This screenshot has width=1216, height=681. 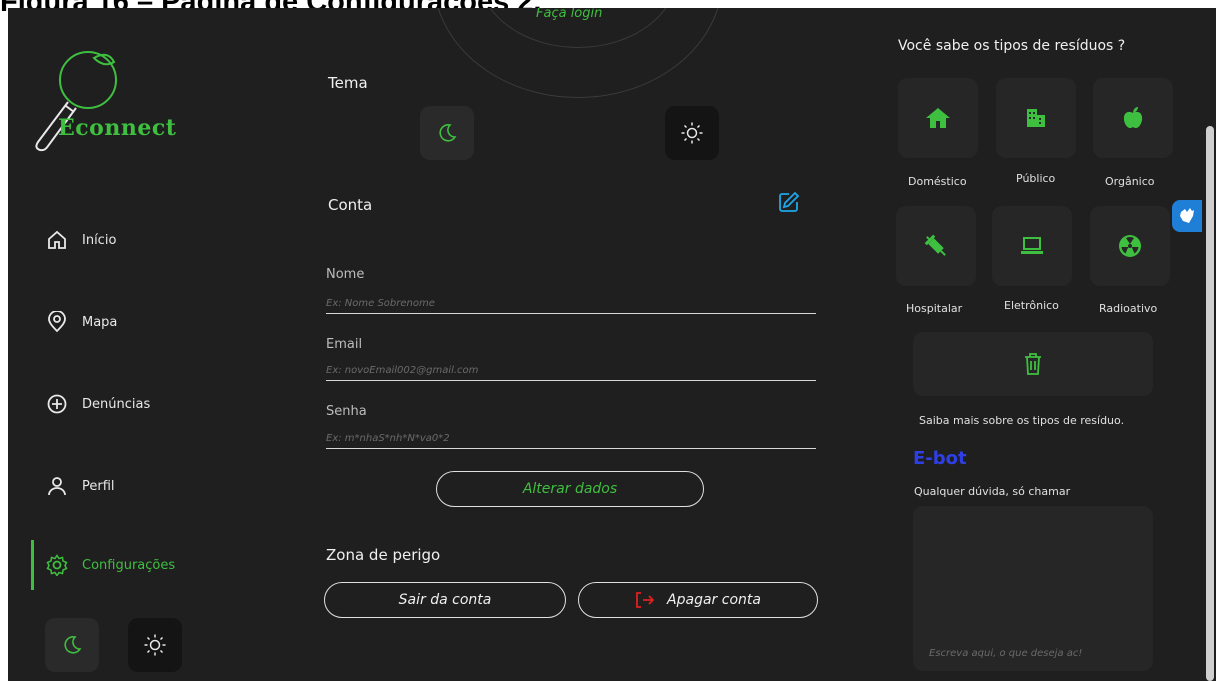 What do you see at coordinates (571, 304) in the screenshot?
I see `name-input` at bounding box center [571, 304].